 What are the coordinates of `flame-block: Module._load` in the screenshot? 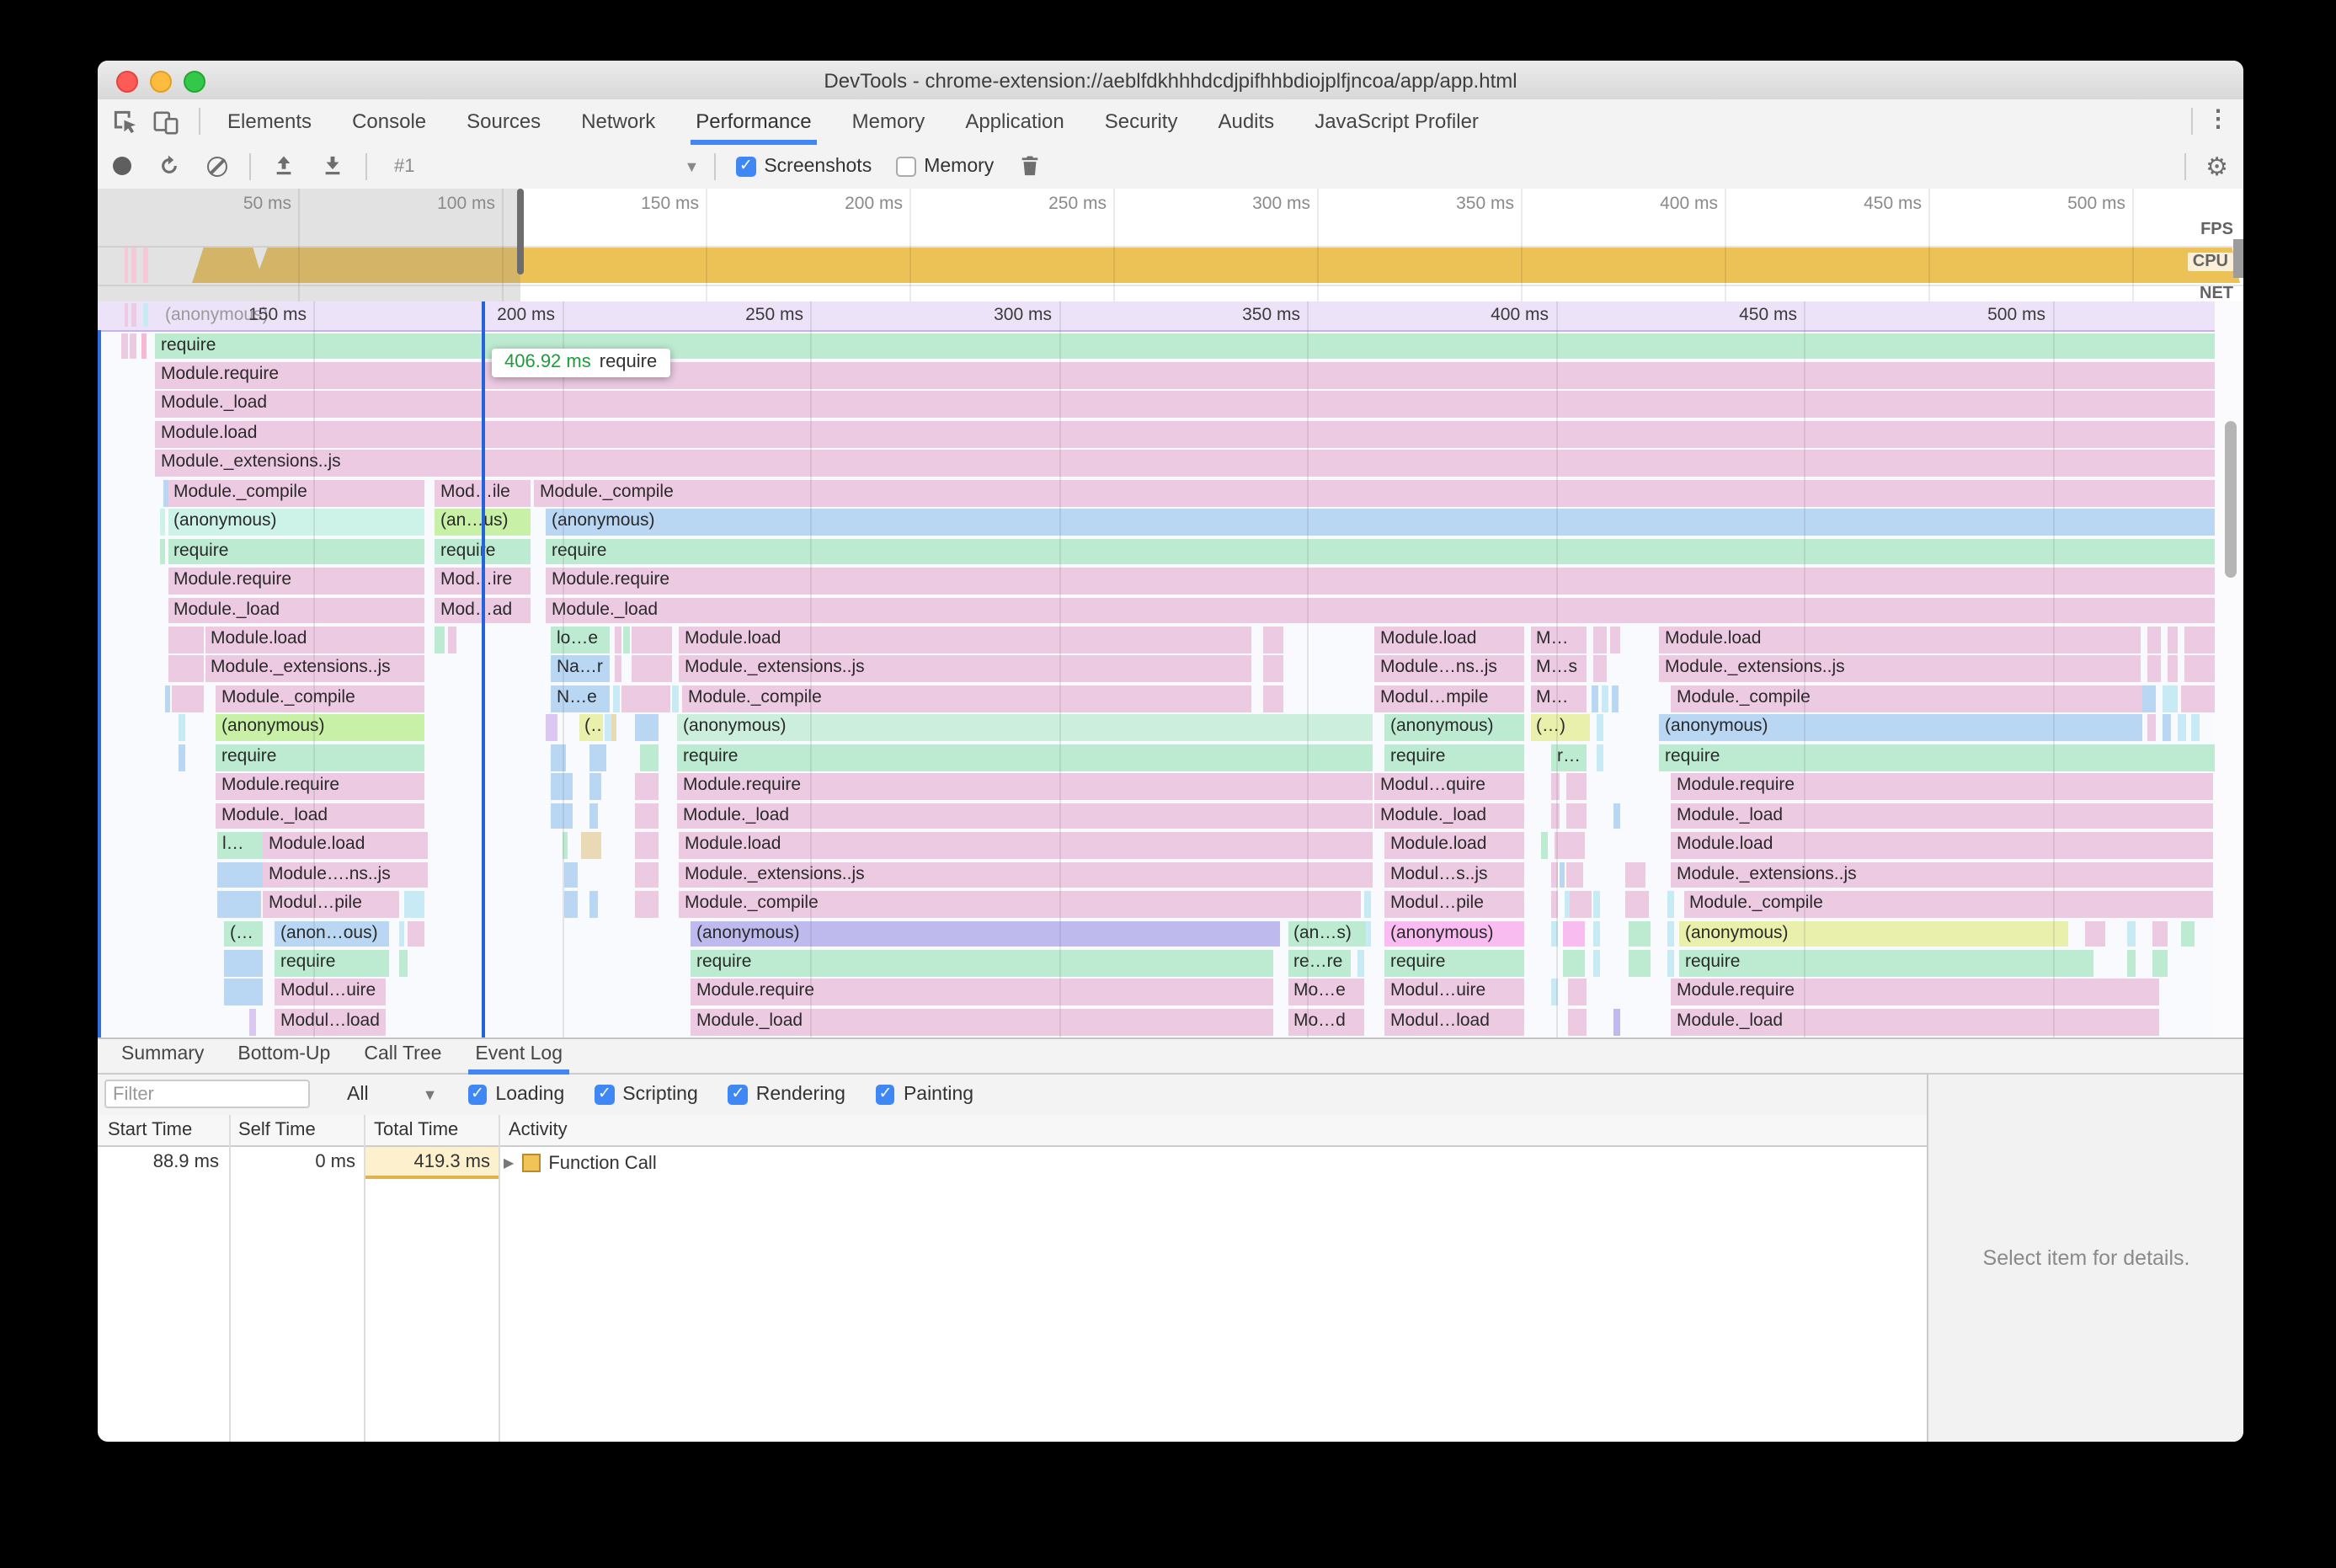 It's located at (1915, 1022).